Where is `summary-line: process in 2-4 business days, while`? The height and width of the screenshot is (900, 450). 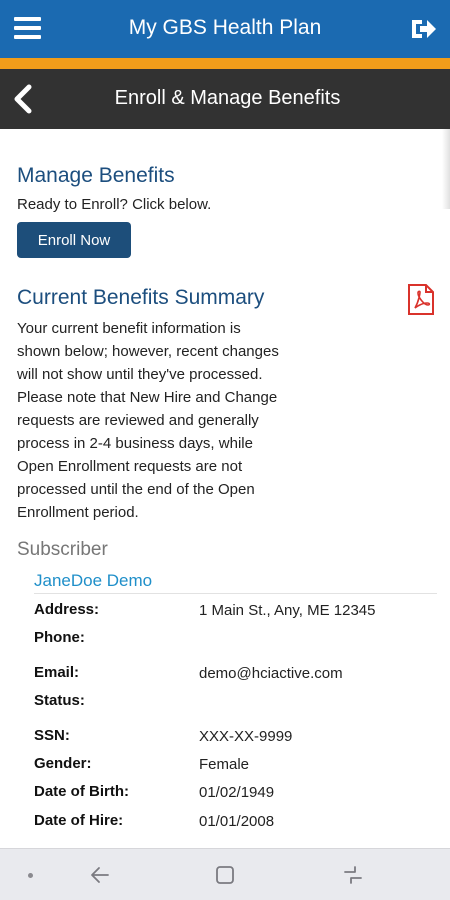
summary-line: process in 2-4 business days, while is located at coordinates (135, 443).